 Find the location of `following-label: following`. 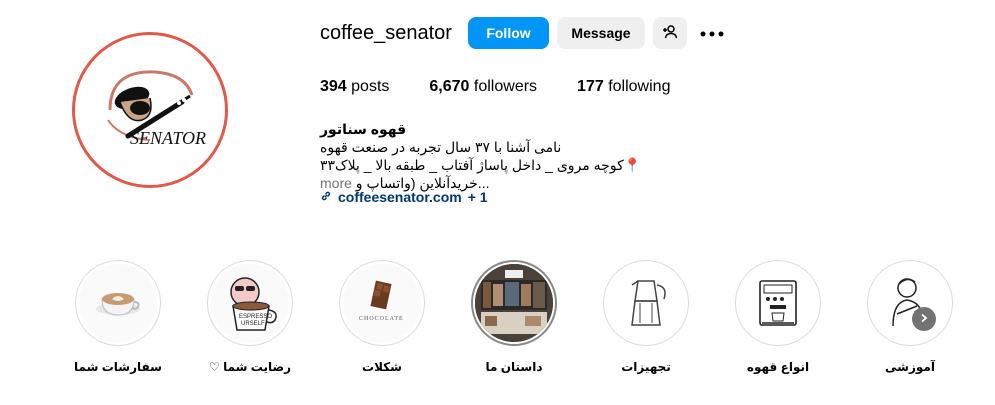

following-label: following is located at coordinates (639, 86).